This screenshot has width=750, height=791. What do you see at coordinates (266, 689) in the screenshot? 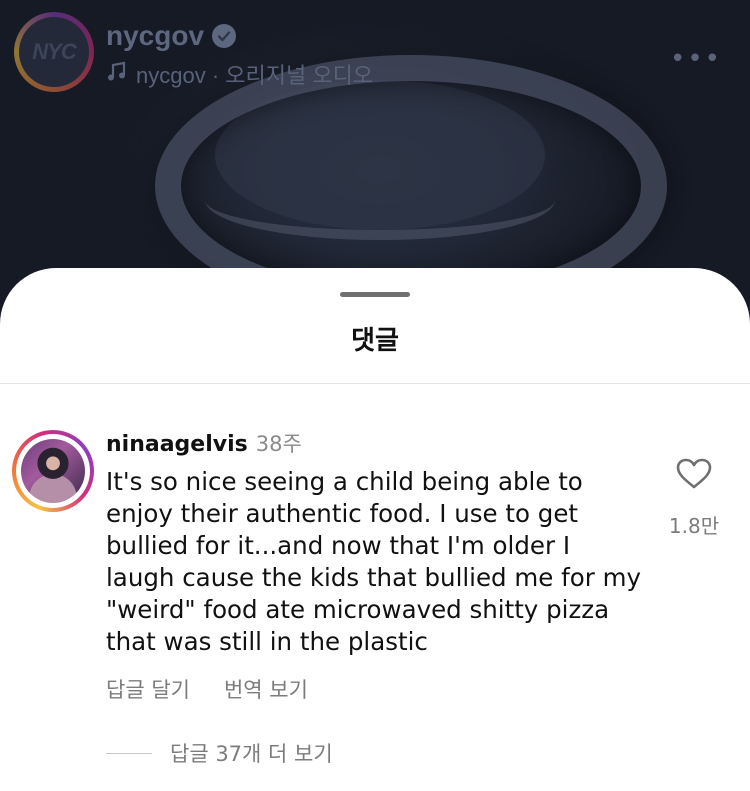
I see `translate-button: 번역 보기` at bounding box center [266, 689].